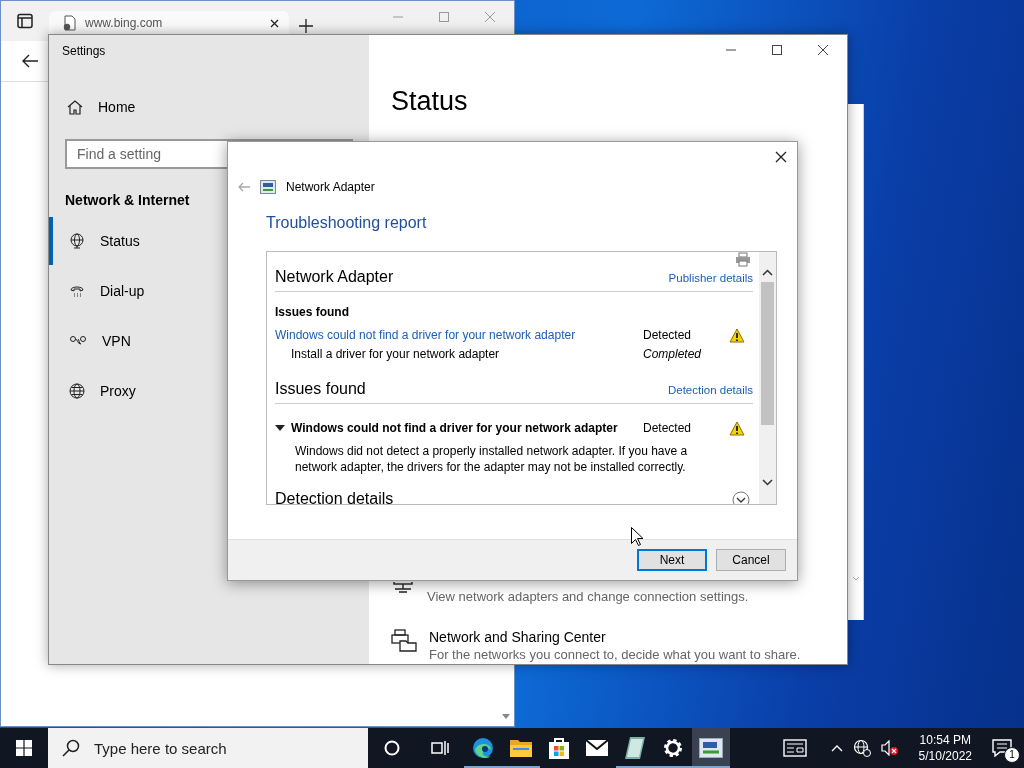  What do you see at coordinates (836, 748) in the screenshot?
I see `chevron-up-icon` at bounding box center [836, 748].